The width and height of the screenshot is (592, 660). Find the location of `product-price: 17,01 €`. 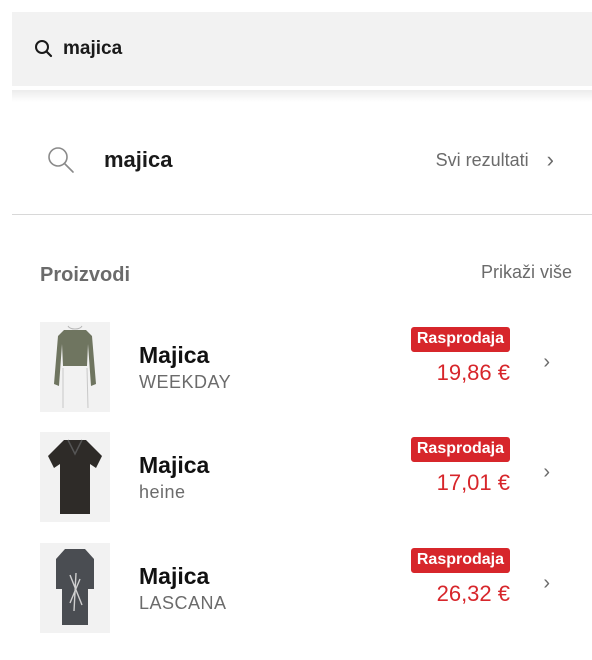

product-price: 17,01 € is located at coordinates (473, 482).